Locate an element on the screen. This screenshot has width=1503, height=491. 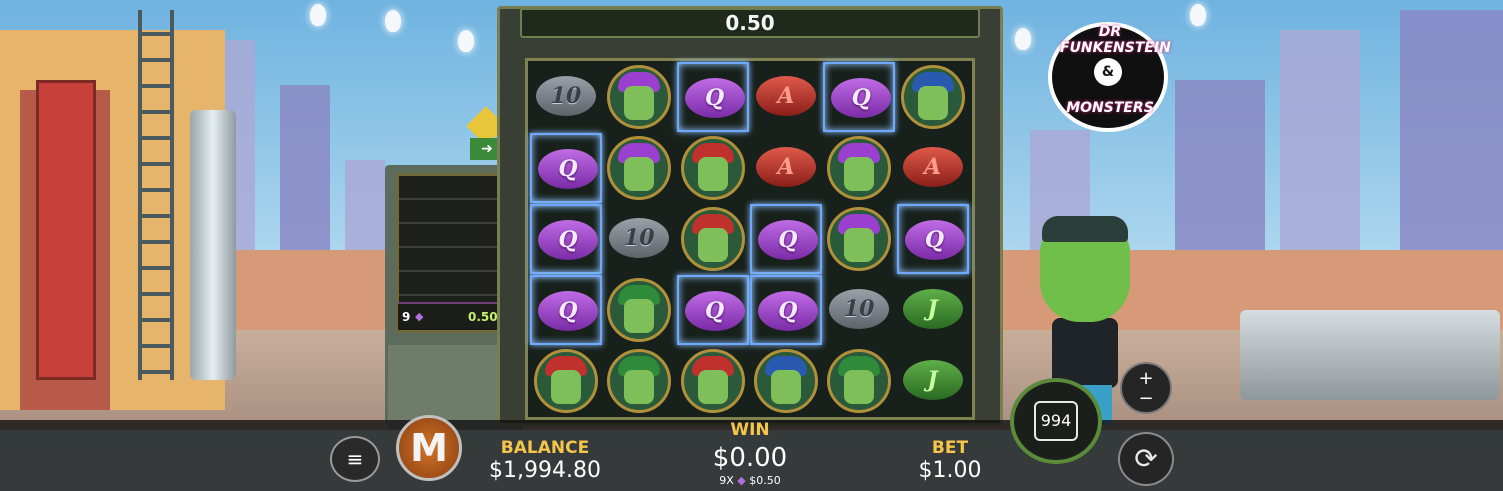
vent-pipe is located at coordinates (213, 245).